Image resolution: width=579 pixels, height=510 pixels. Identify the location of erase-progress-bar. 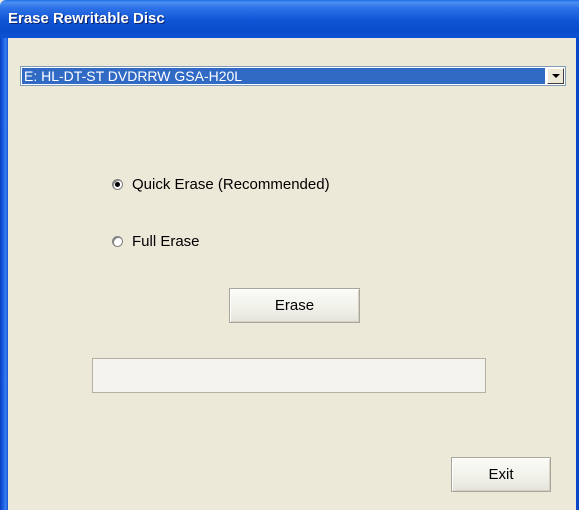
(289, 375).